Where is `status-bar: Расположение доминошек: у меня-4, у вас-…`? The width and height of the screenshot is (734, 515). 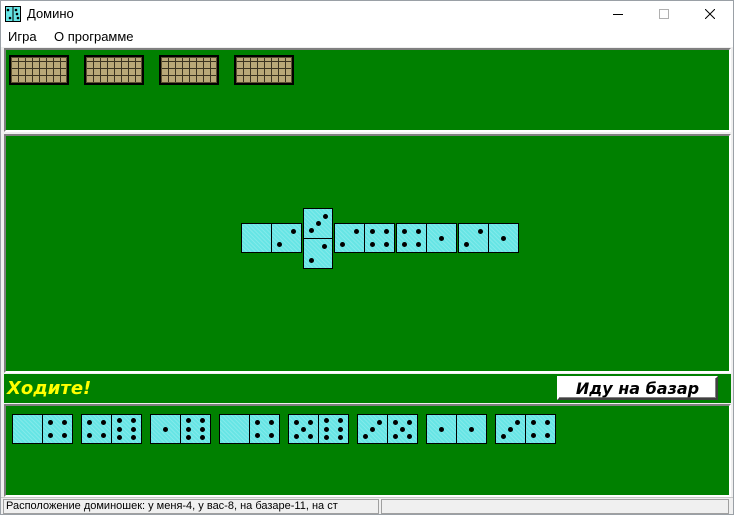
status-bar: Расположение доминошек: у меня-4, у вас-… is located at coordinates (367, 505).